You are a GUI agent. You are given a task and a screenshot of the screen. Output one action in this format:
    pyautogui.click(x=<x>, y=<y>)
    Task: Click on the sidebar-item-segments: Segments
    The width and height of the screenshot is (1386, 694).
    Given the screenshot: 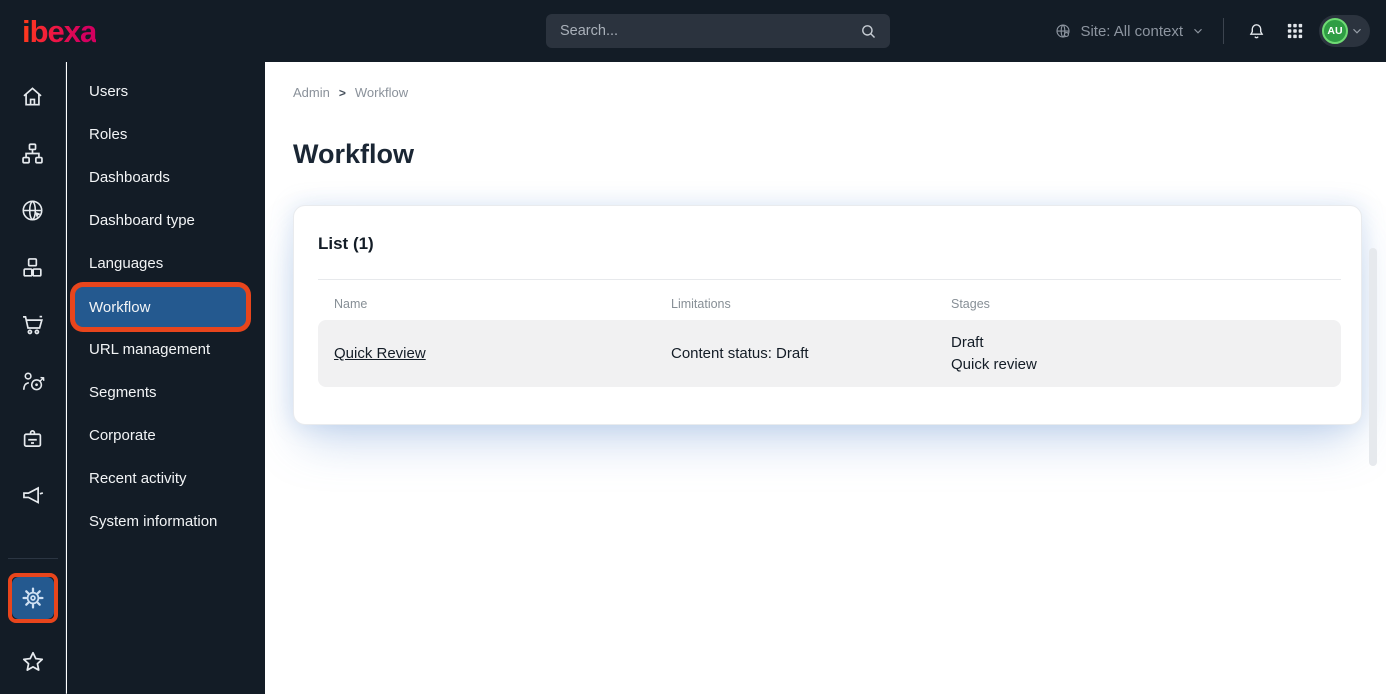 What is the action you would take?
    pyautogui.click(x=166, y=392)
    